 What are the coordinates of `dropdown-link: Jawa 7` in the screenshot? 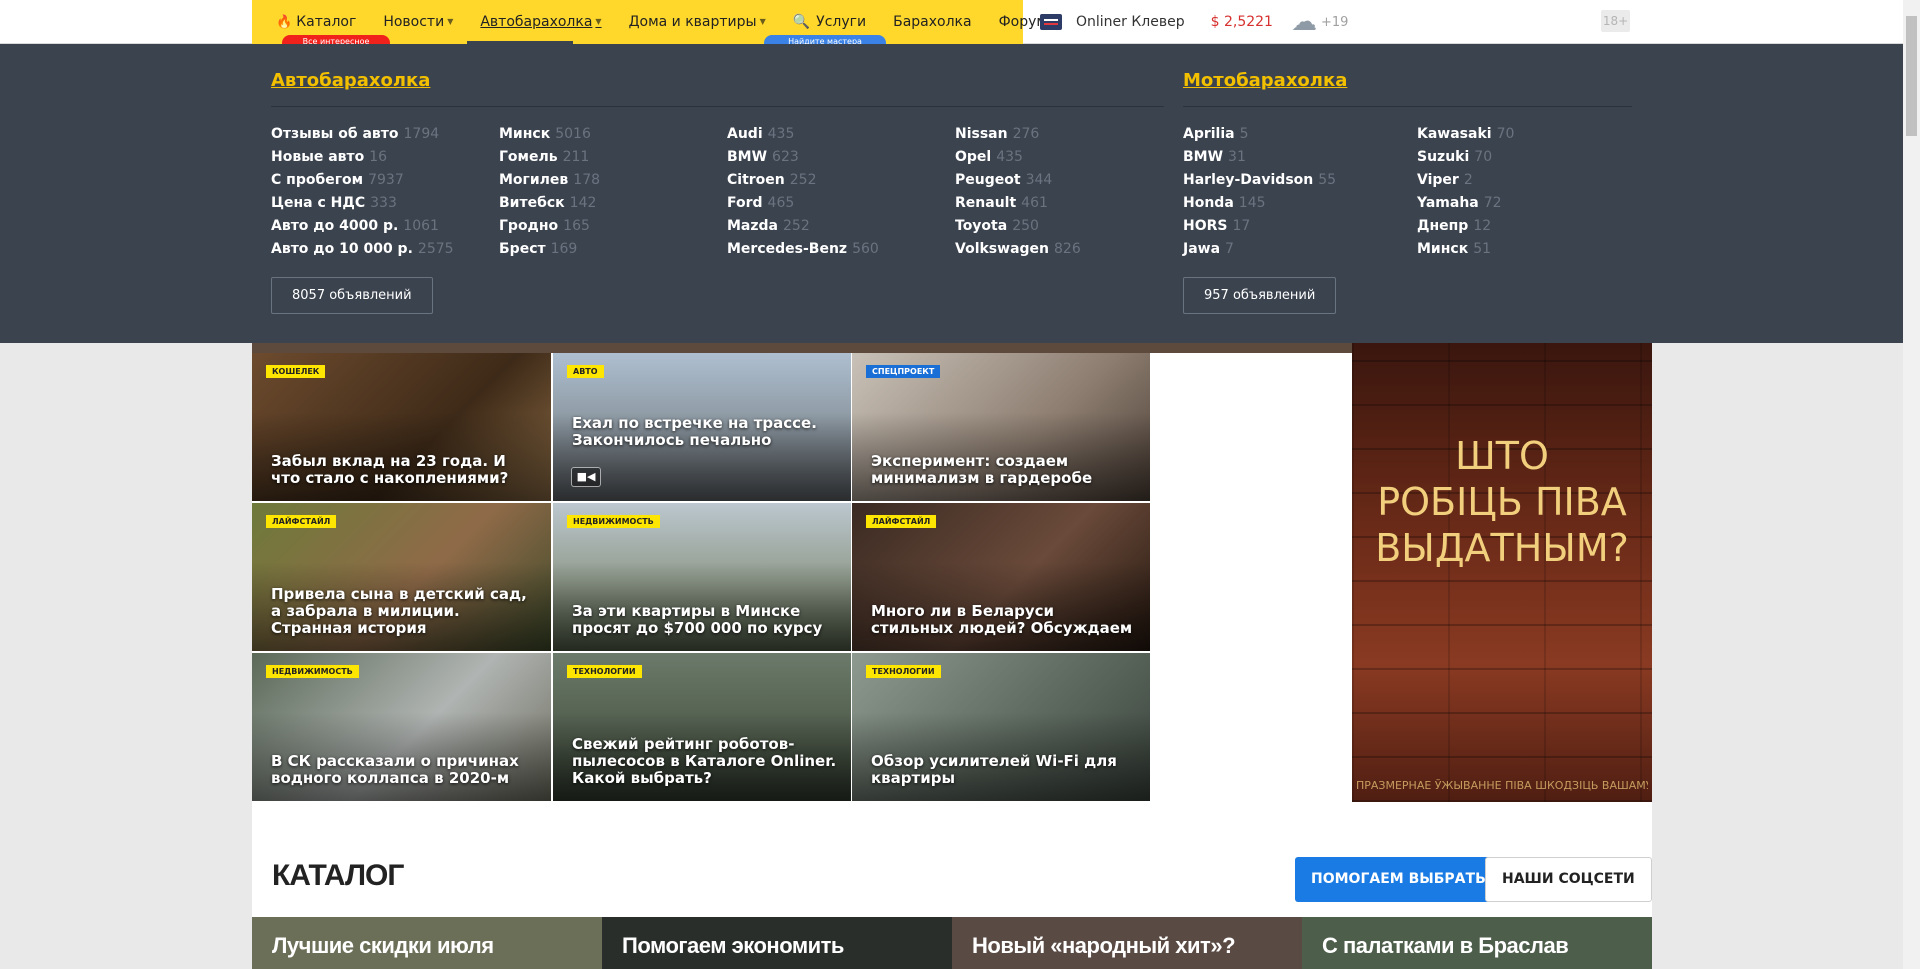 It's located at (1259, 249).